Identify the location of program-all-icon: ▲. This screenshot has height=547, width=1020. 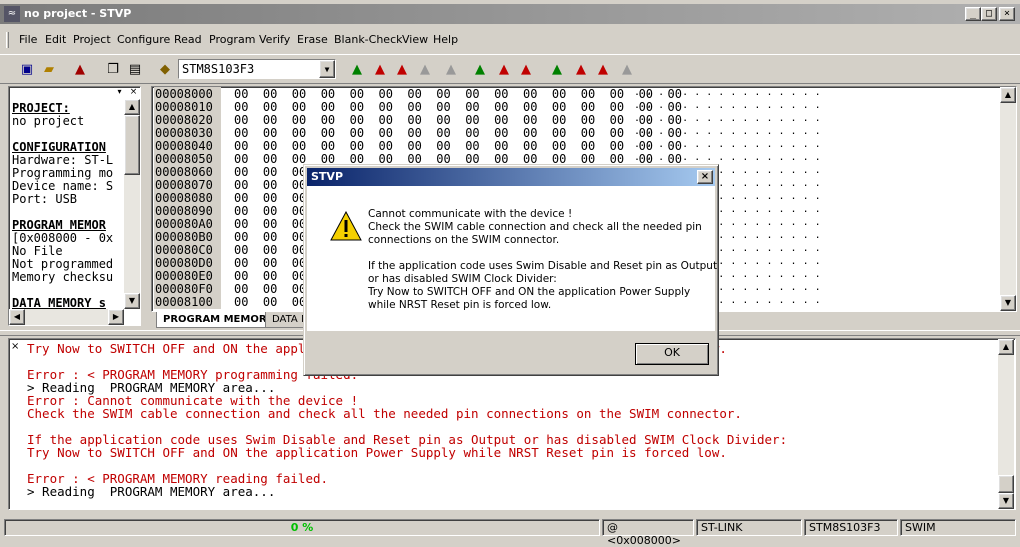
(80, 69).